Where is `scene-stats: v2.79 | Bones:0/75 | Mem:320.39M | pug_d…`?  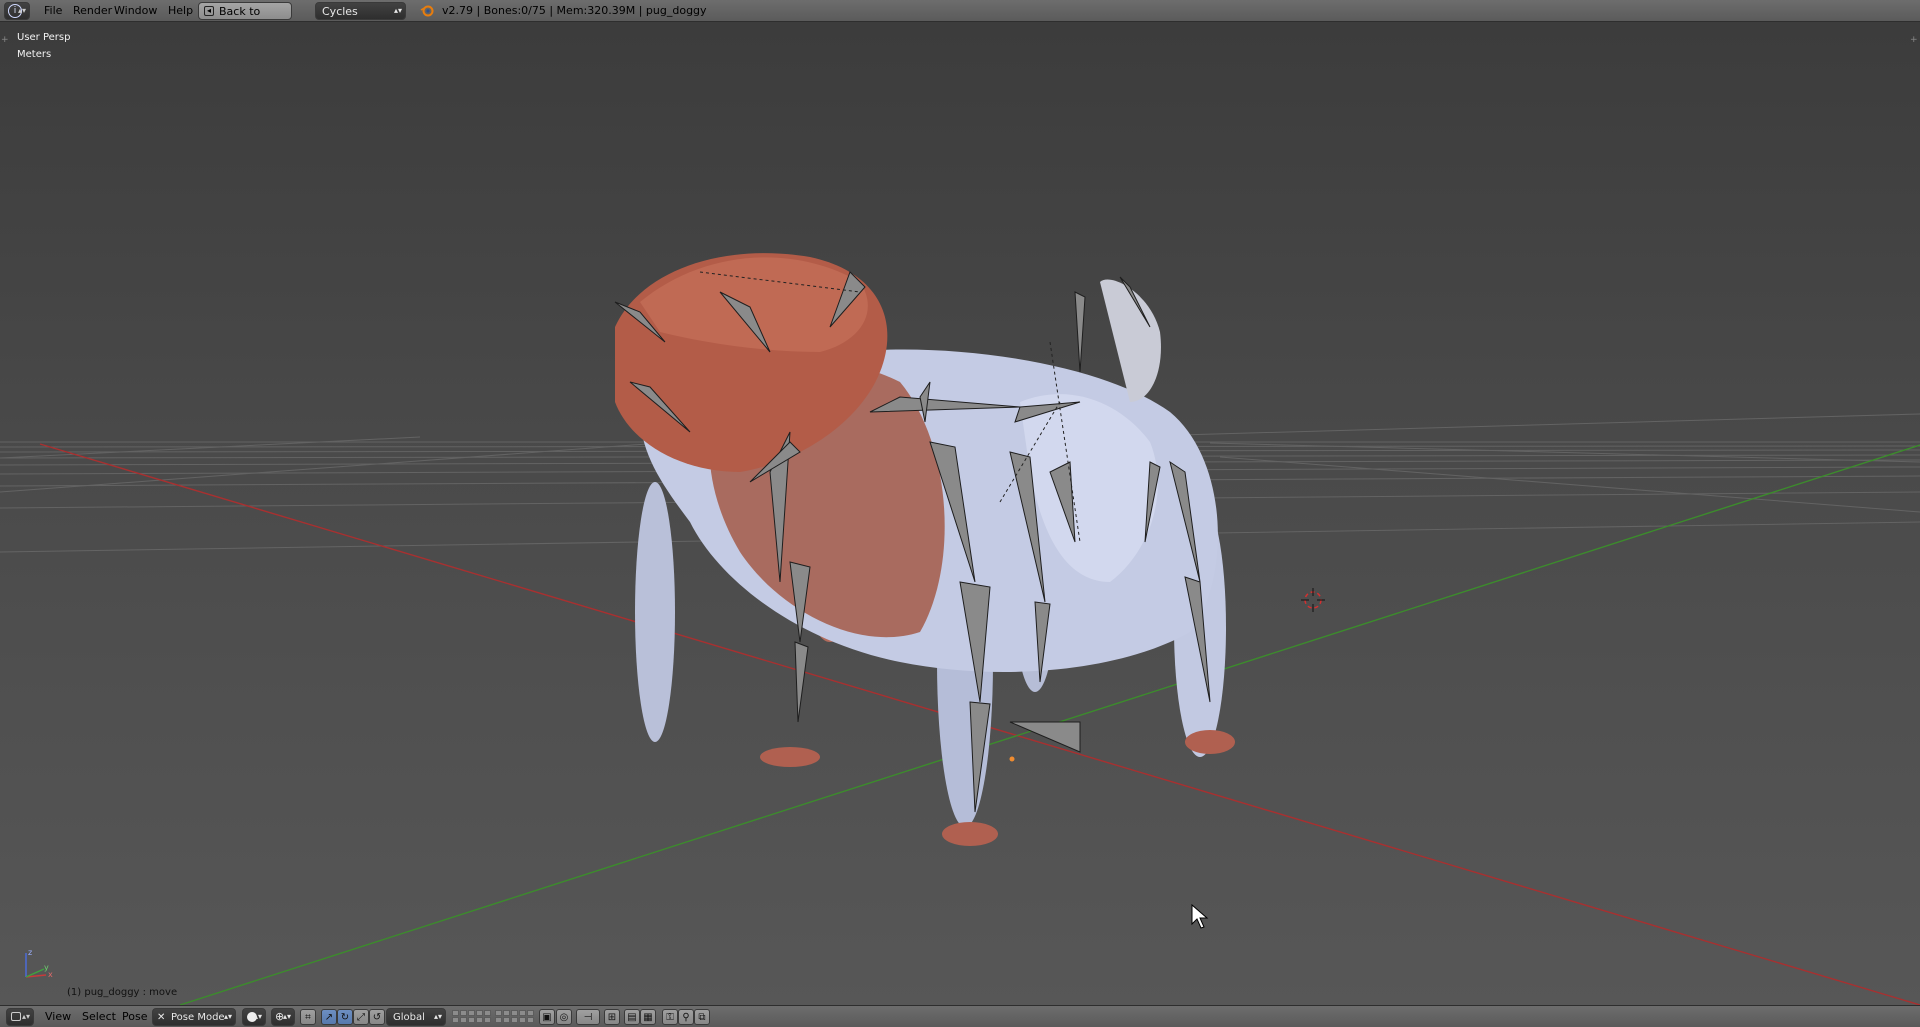 scene-stats: v2.79 | Bones:0/75 | Mem:320.39M | pug_d… is located at coordinates (574, 10).